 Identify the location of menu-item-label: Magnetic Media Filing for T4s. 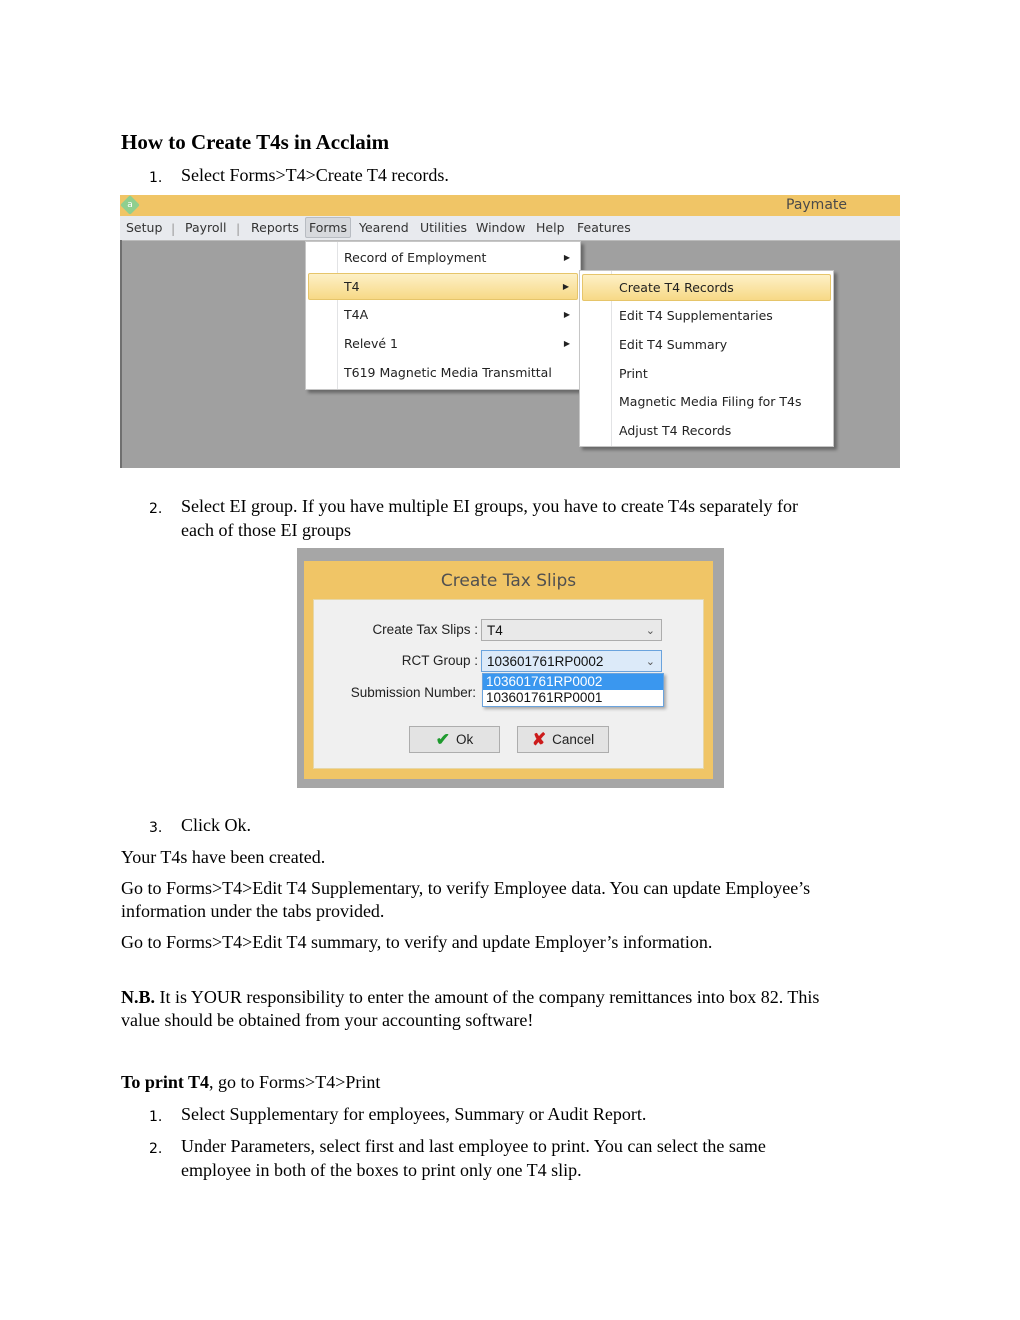
(710, 401).